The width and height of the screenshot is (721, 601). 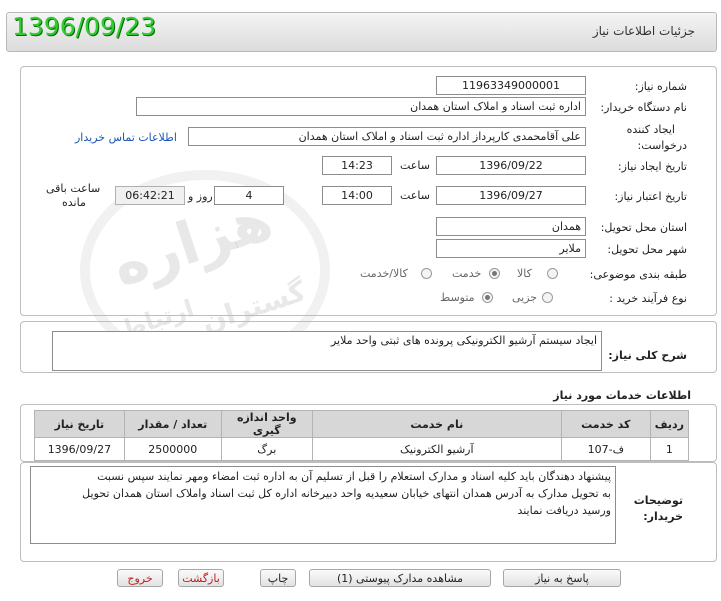 What do you see at coordinates (552, 273) in the screenshot?
I see `category-option-goods` at bounding box center [552, 273].